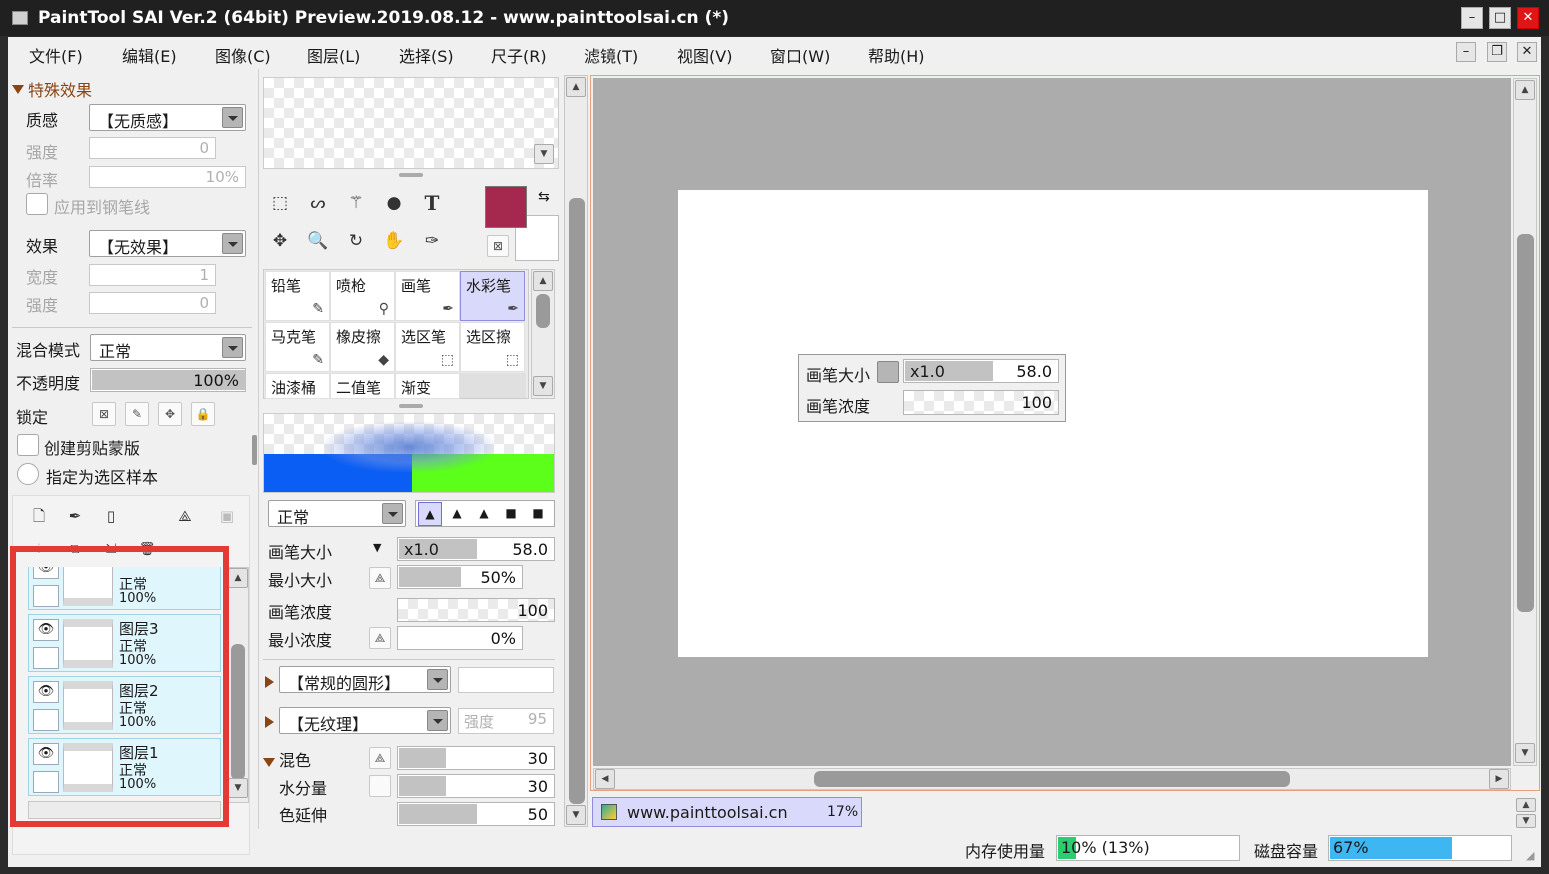 The image size is (1549, 874). What do you see at coordinates (152, 275) in the screenshot?
I see `width-field: 1` at bounding box center [152, 275].